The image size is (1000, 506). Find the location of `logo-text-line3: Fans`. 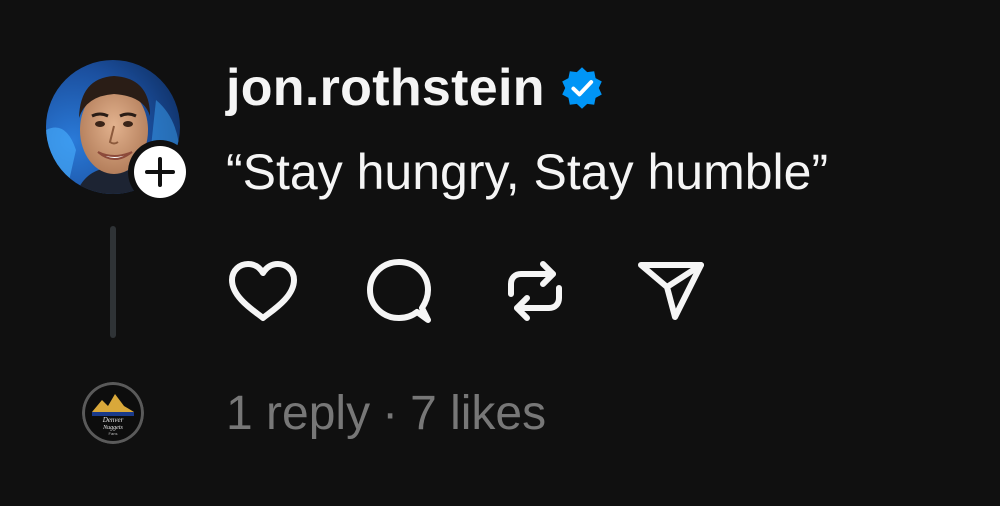

logo-text-line3: Fans is located at coordinates (113, 433).